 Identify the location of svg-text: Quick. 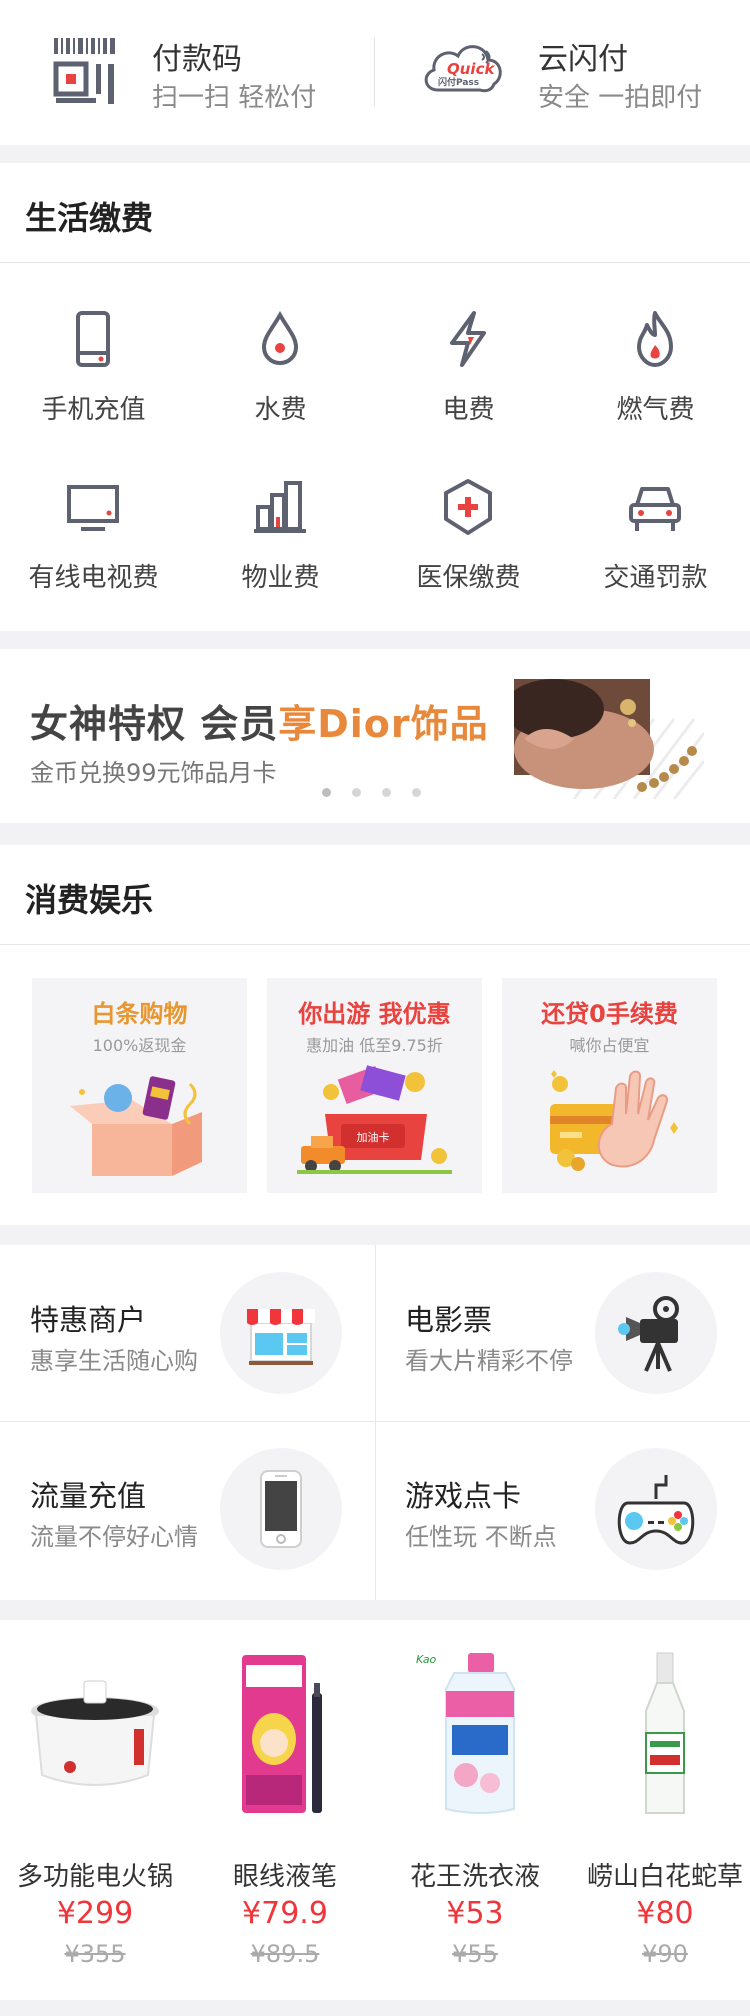
(471, 69).